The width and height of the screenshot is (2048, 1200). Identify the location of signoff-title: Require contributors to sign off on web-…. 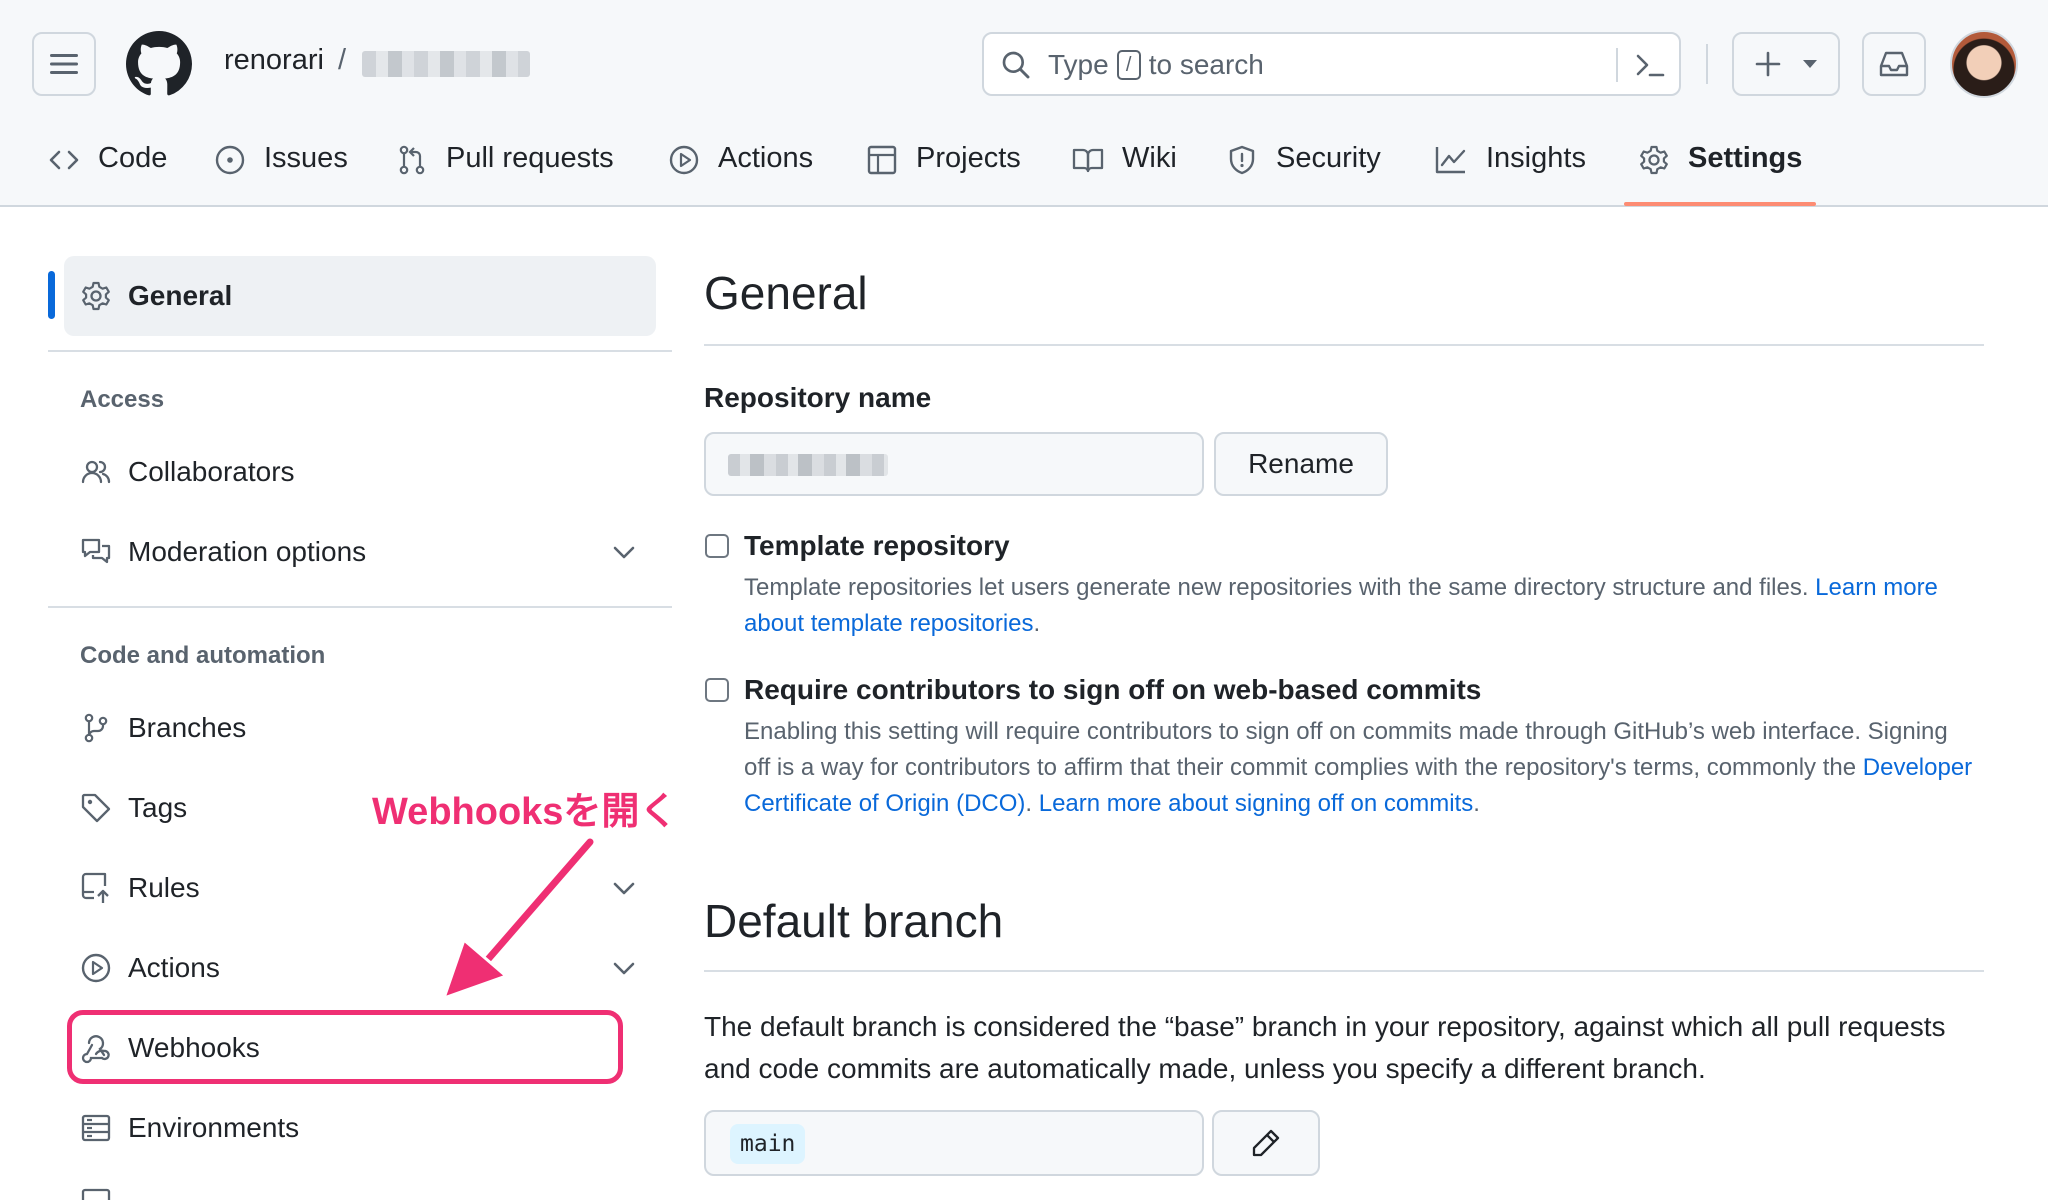
(1113, 689).